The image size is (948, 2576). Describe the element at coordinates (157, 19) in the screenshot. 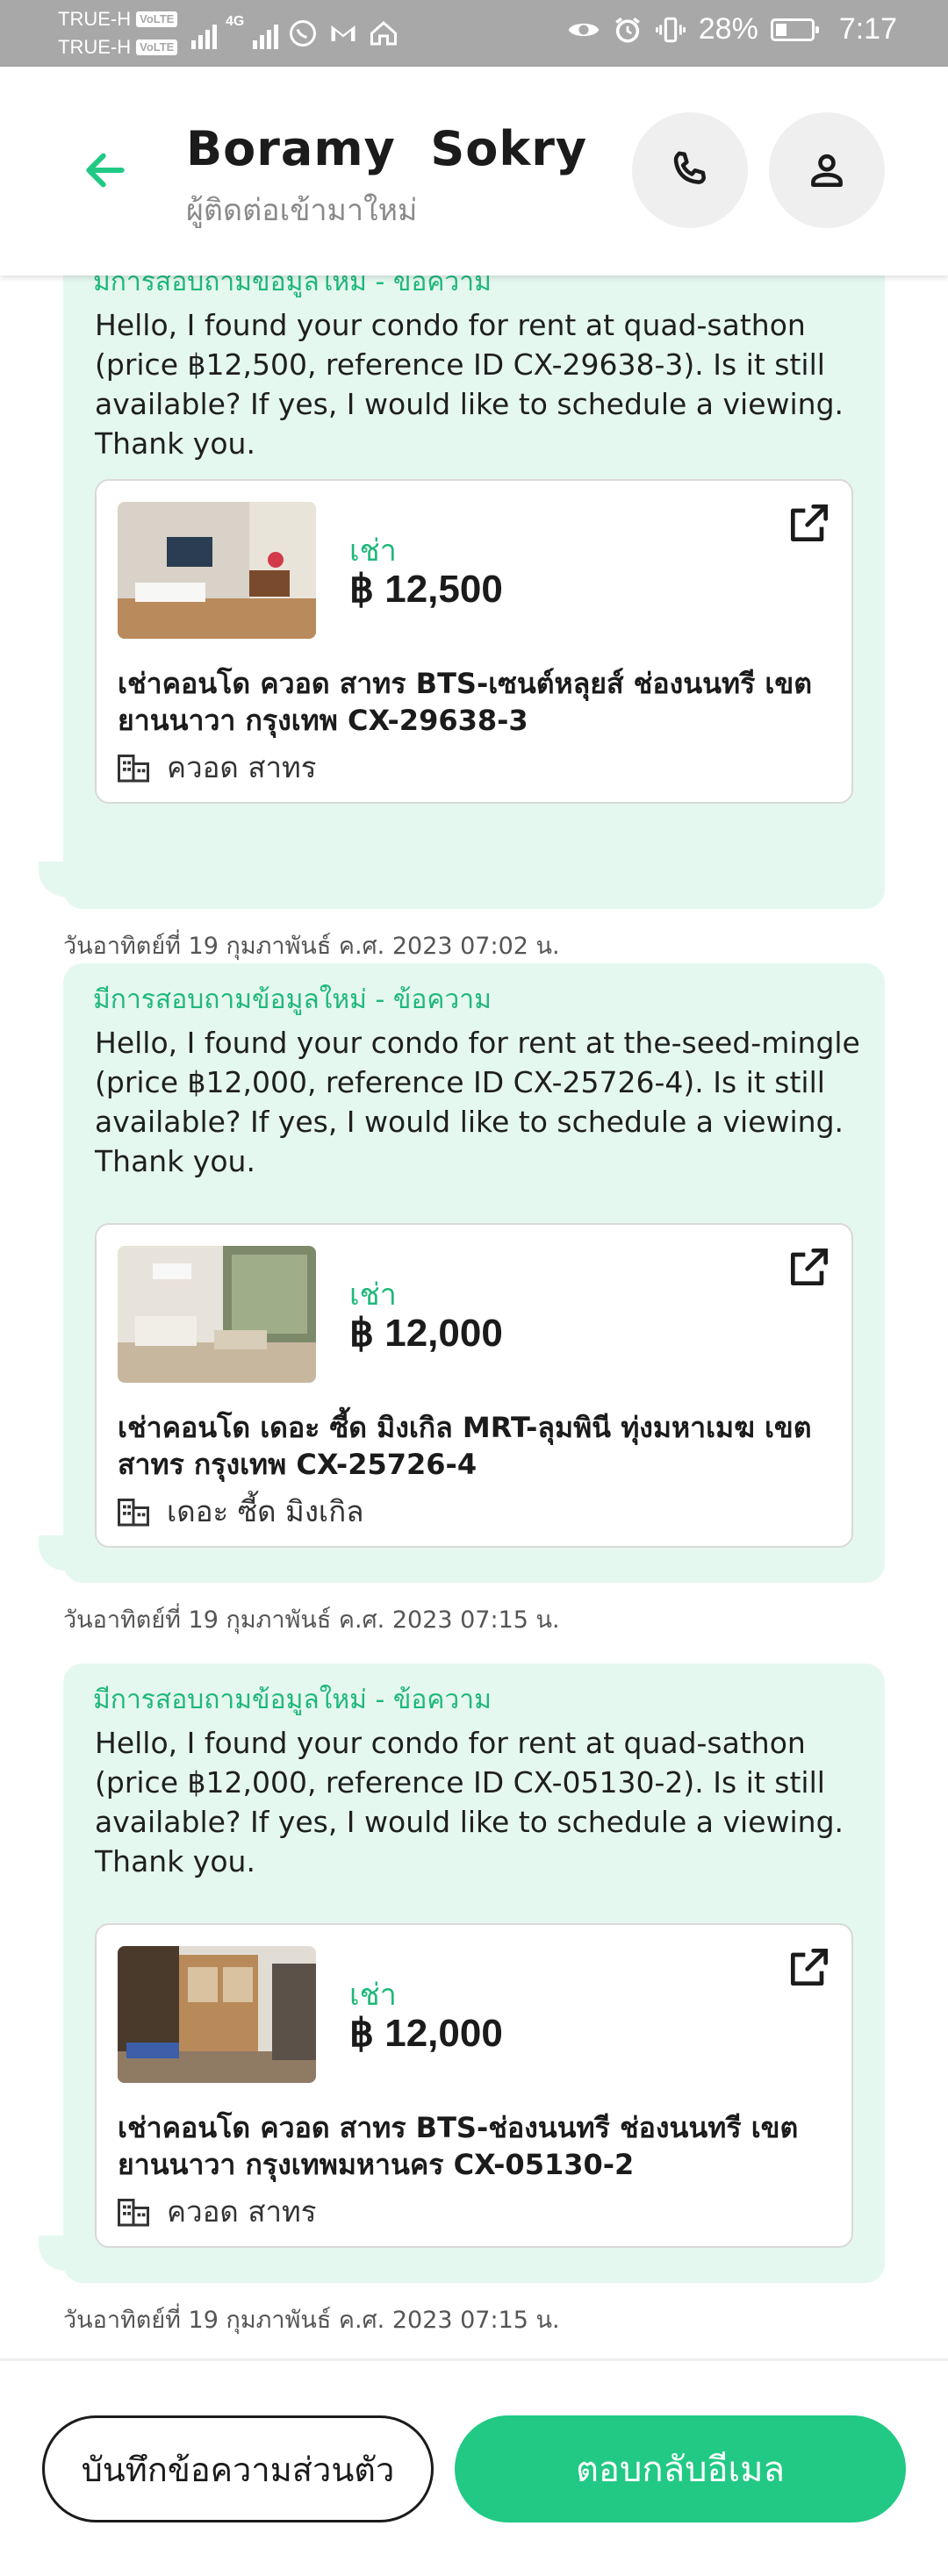

I see `volte-badge-1: VoLTE` at that location.